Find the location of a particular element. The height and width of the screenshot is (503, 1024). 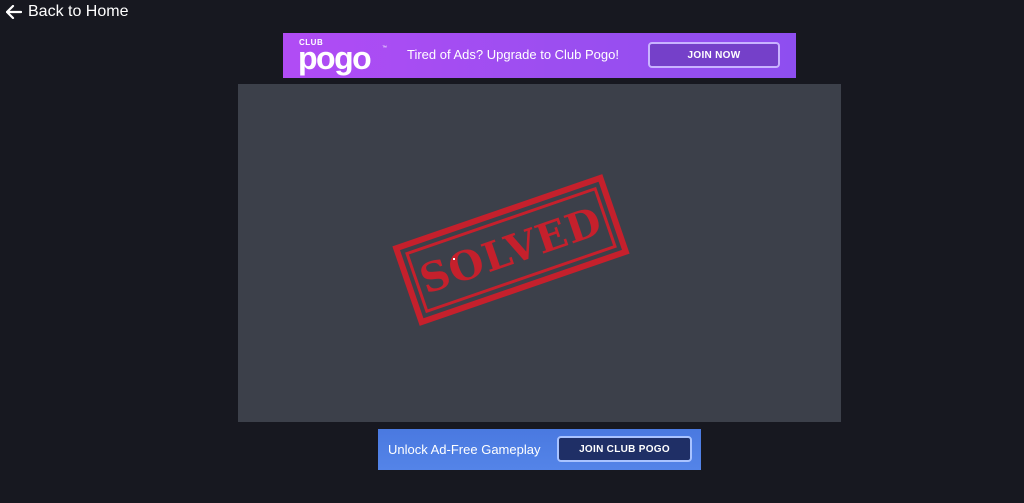

ad-free-banner: Unlock Ad-Free Gameplay JOIN CLUB POGO is located at coordinates (539, 449).